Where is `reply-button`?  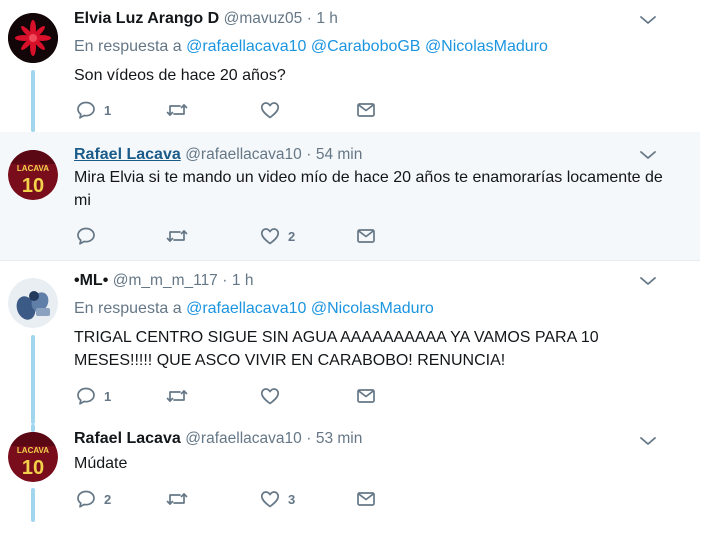
reply-button is located at coordinates (90, 236).